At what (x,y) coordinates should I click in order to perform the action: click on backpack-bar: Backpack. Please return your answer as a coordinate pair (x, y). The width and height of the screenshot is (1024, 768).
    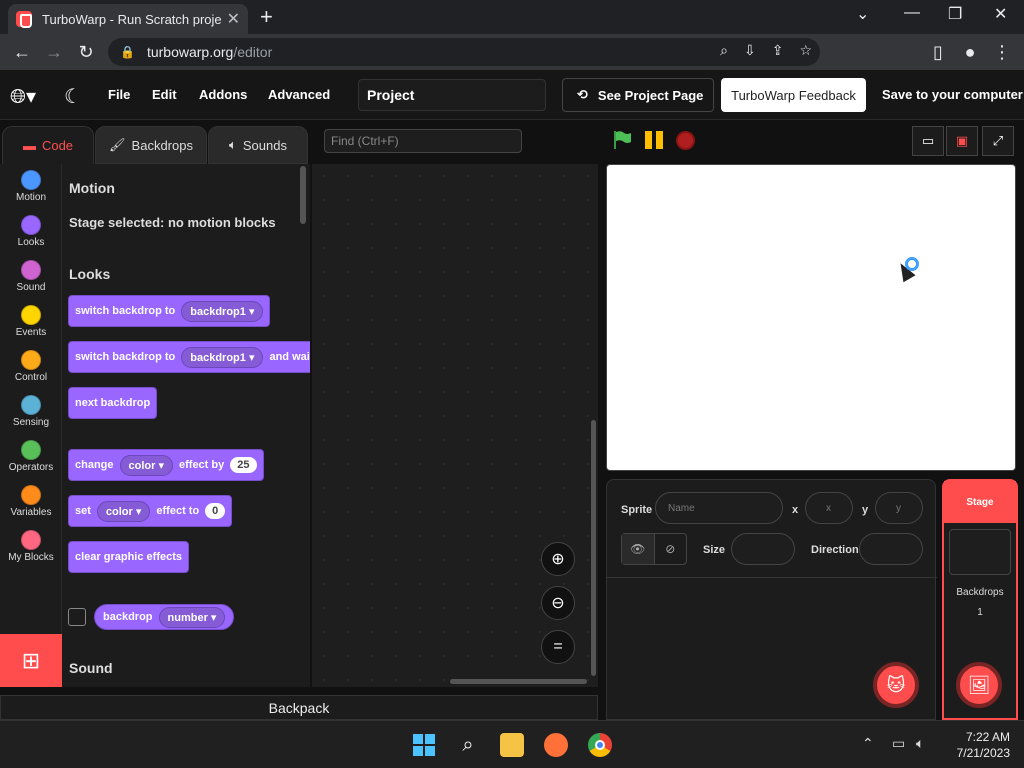
    Looking at the image, I should click on (299, 707).